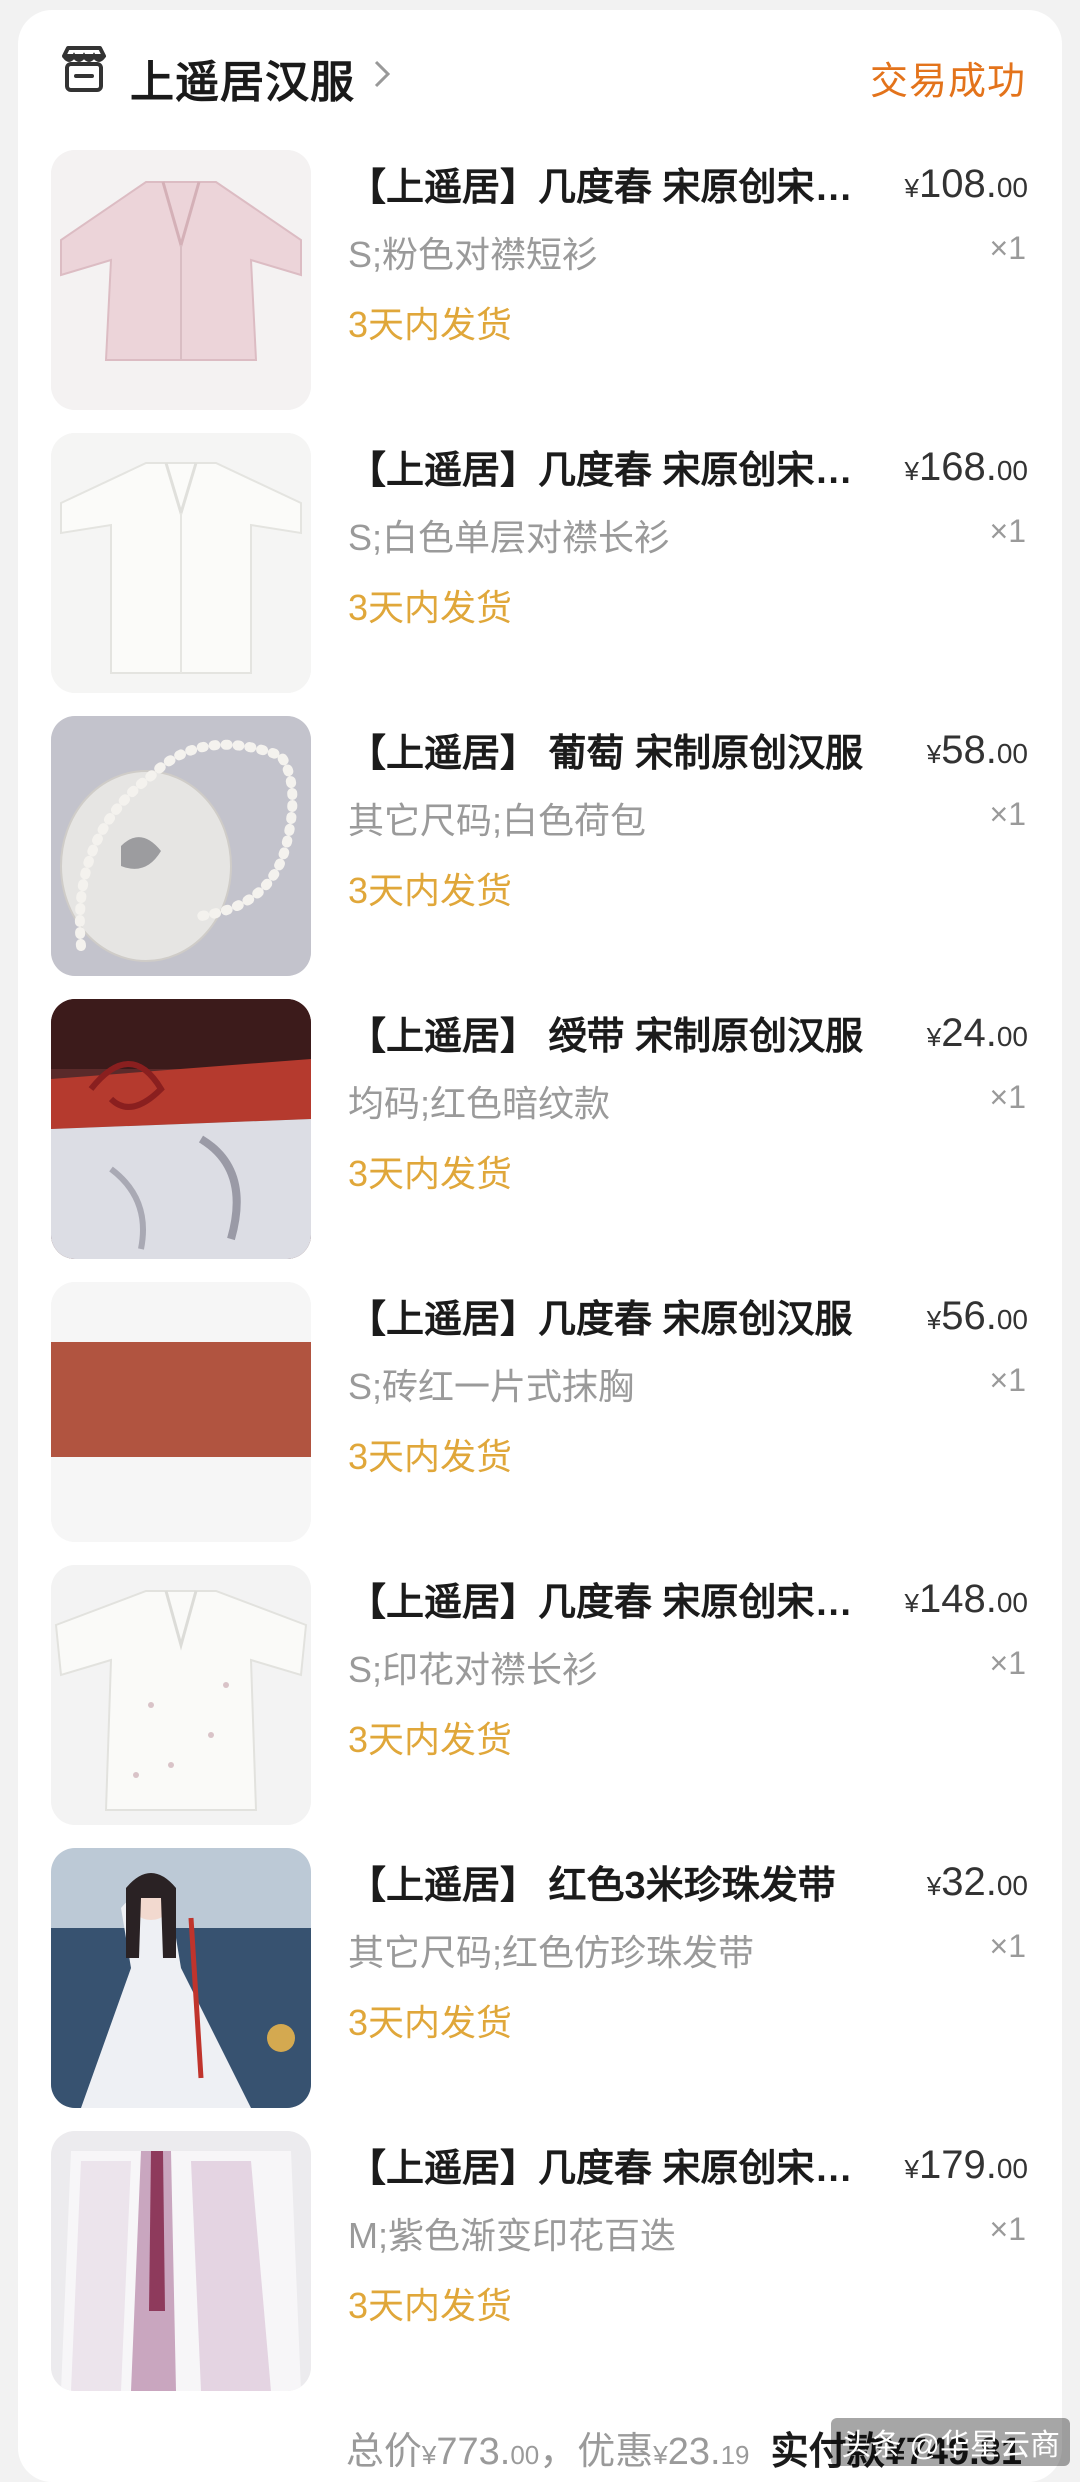 This screenshot has width=1080, height=2482. What do you see at coordinates (382, 74) in the screenshot?
I see `chevron-right-icon` at bounding box center [382, 74].